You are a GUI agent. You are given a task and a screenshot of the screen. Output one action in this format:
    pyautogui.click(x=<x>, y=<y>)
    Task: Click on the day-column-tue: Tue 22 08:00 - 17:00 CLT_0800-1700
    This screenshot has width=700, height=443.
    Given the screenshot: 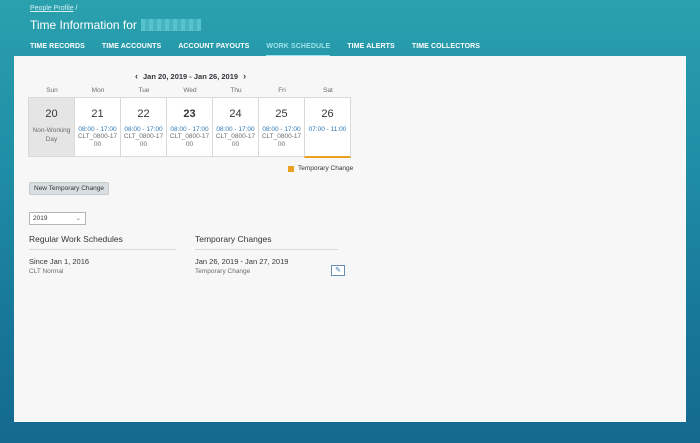 What is the action you would take?
    pyautogui.click(x=143, y=122)
    